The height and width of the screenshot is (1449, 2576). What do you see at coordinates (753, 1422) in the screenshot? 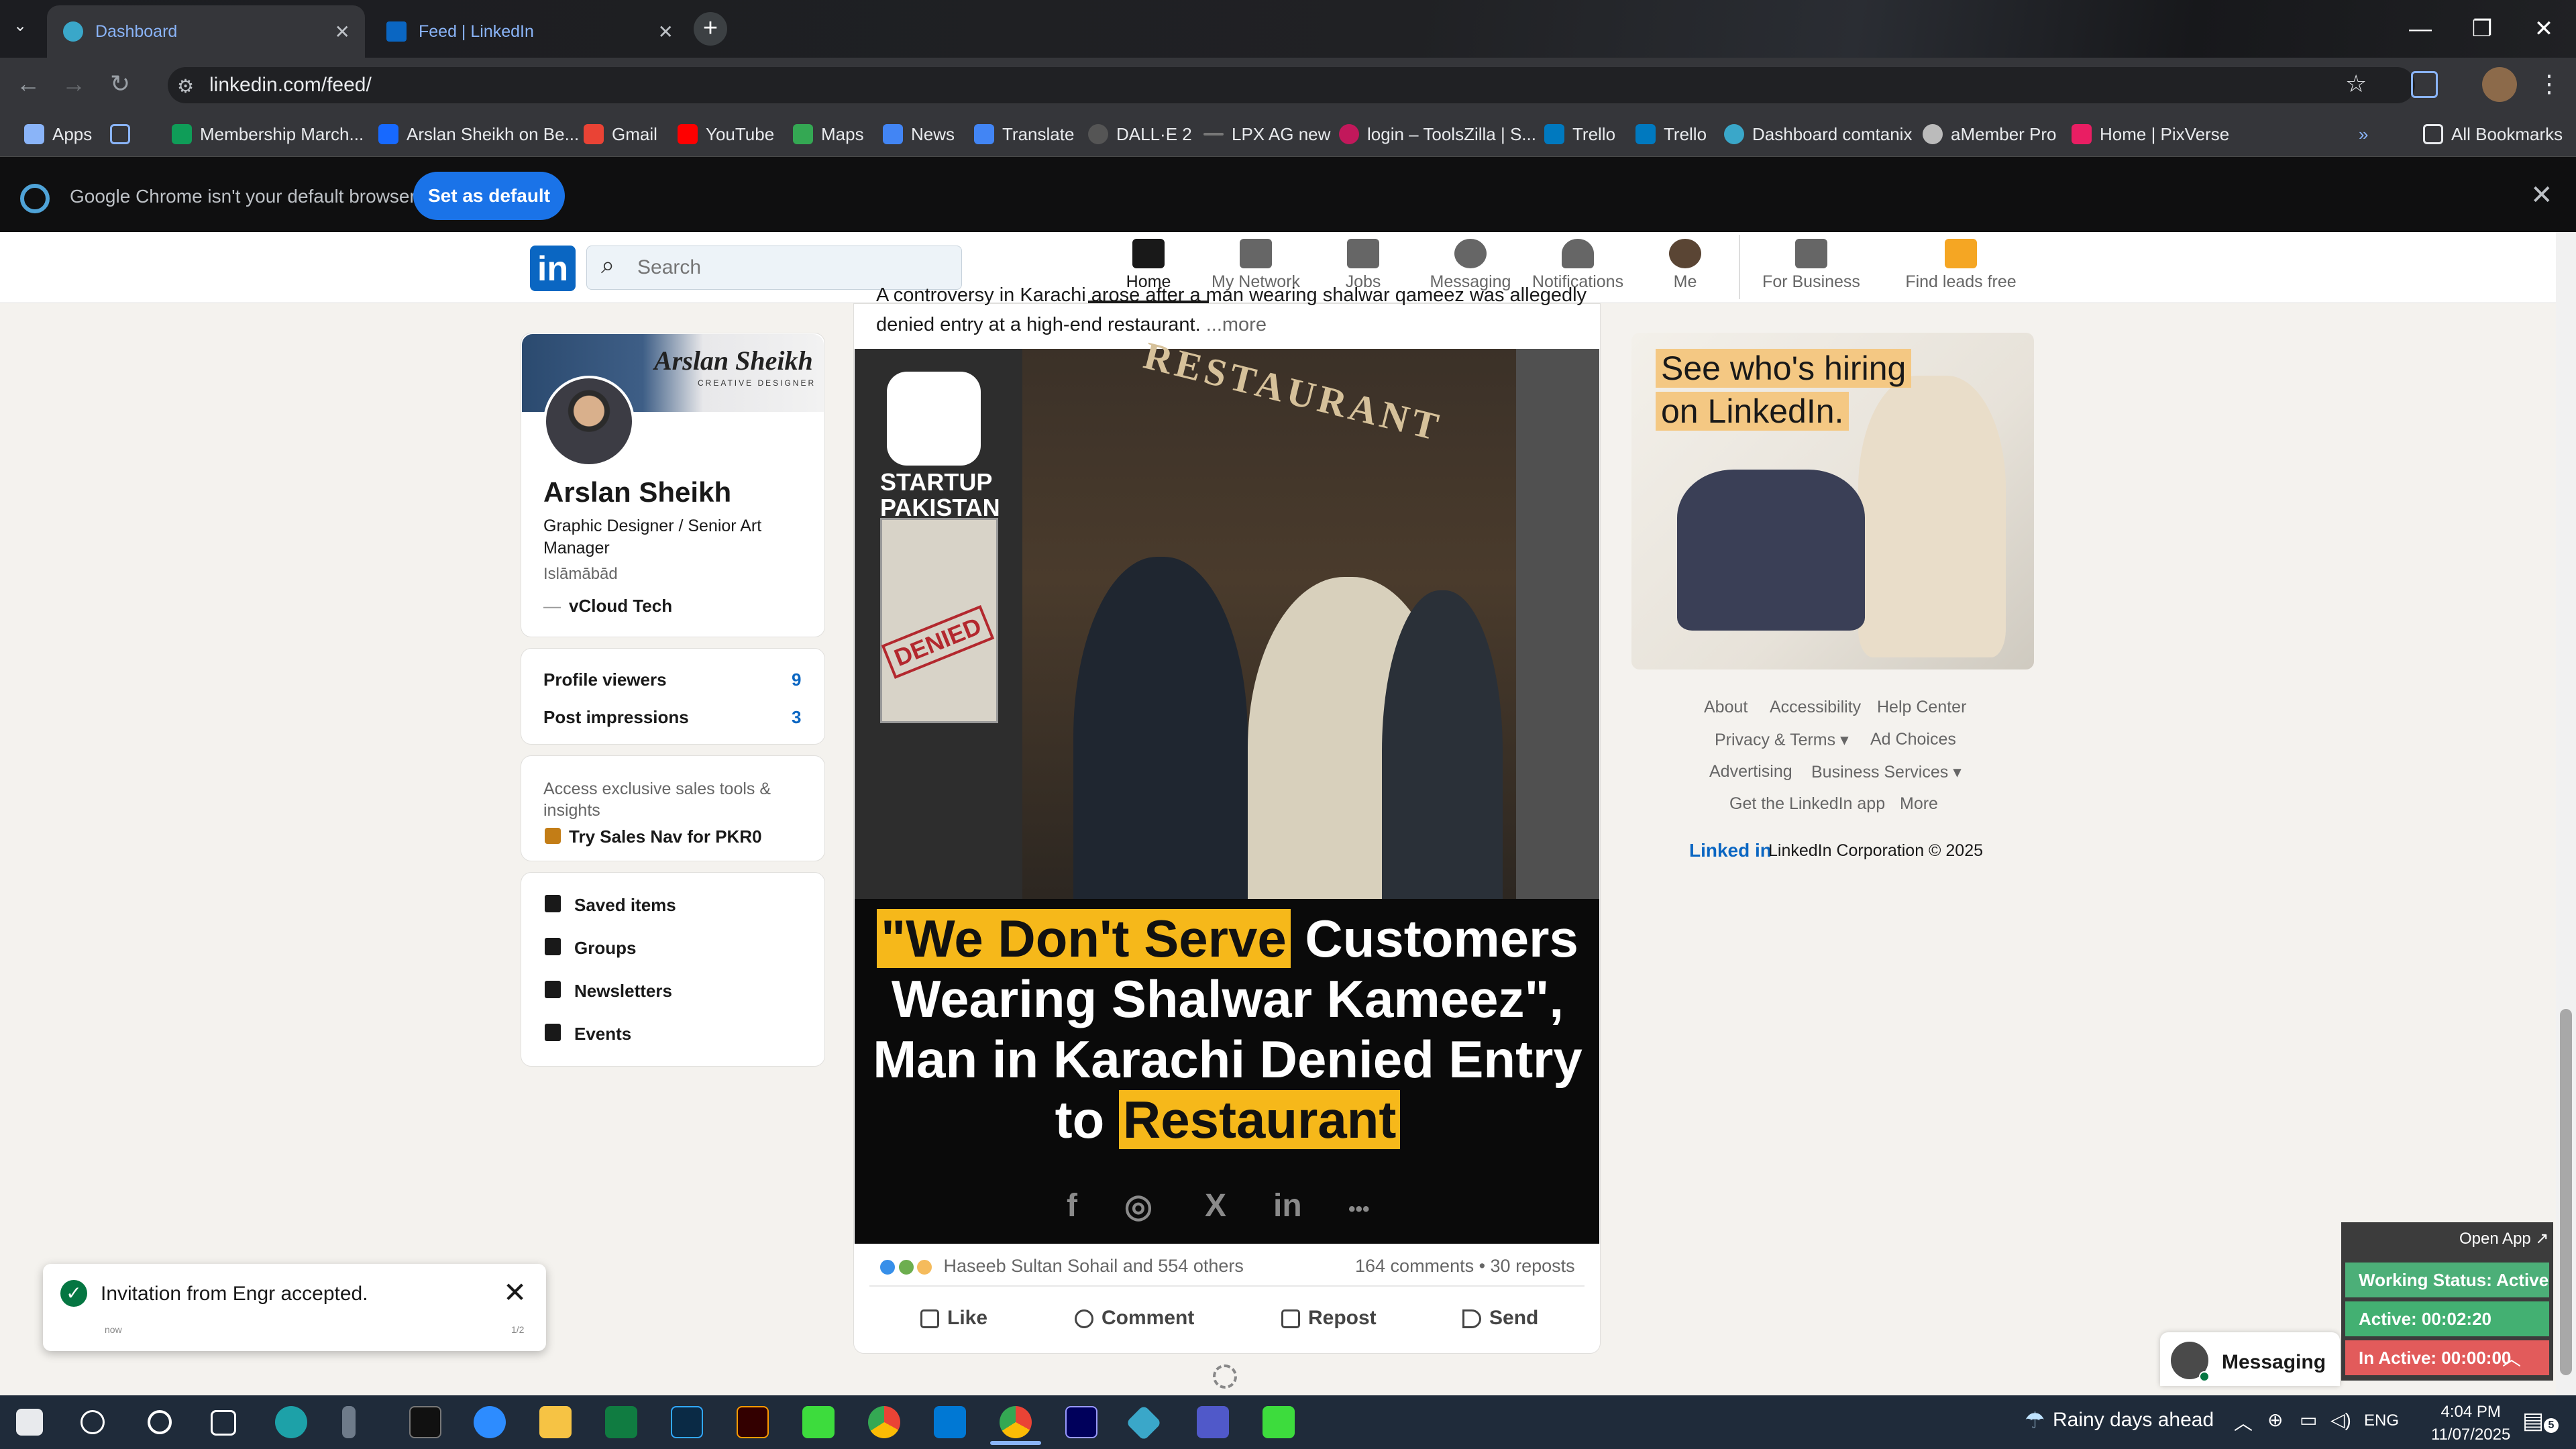
I see `illustrator-icon` at bounding box center [753, 1422].